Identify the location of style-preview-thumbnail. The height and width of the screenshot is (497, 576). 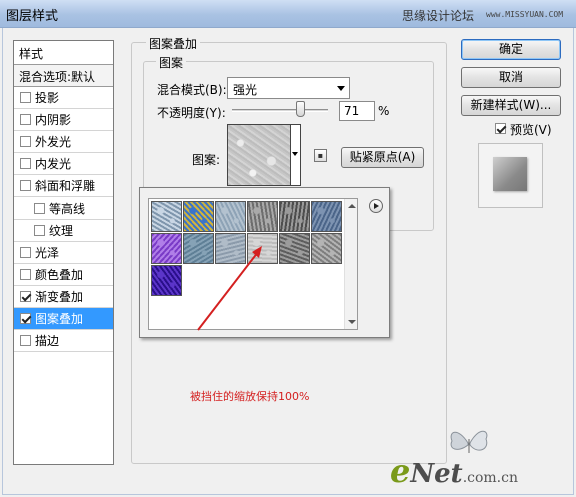
(510, 174).